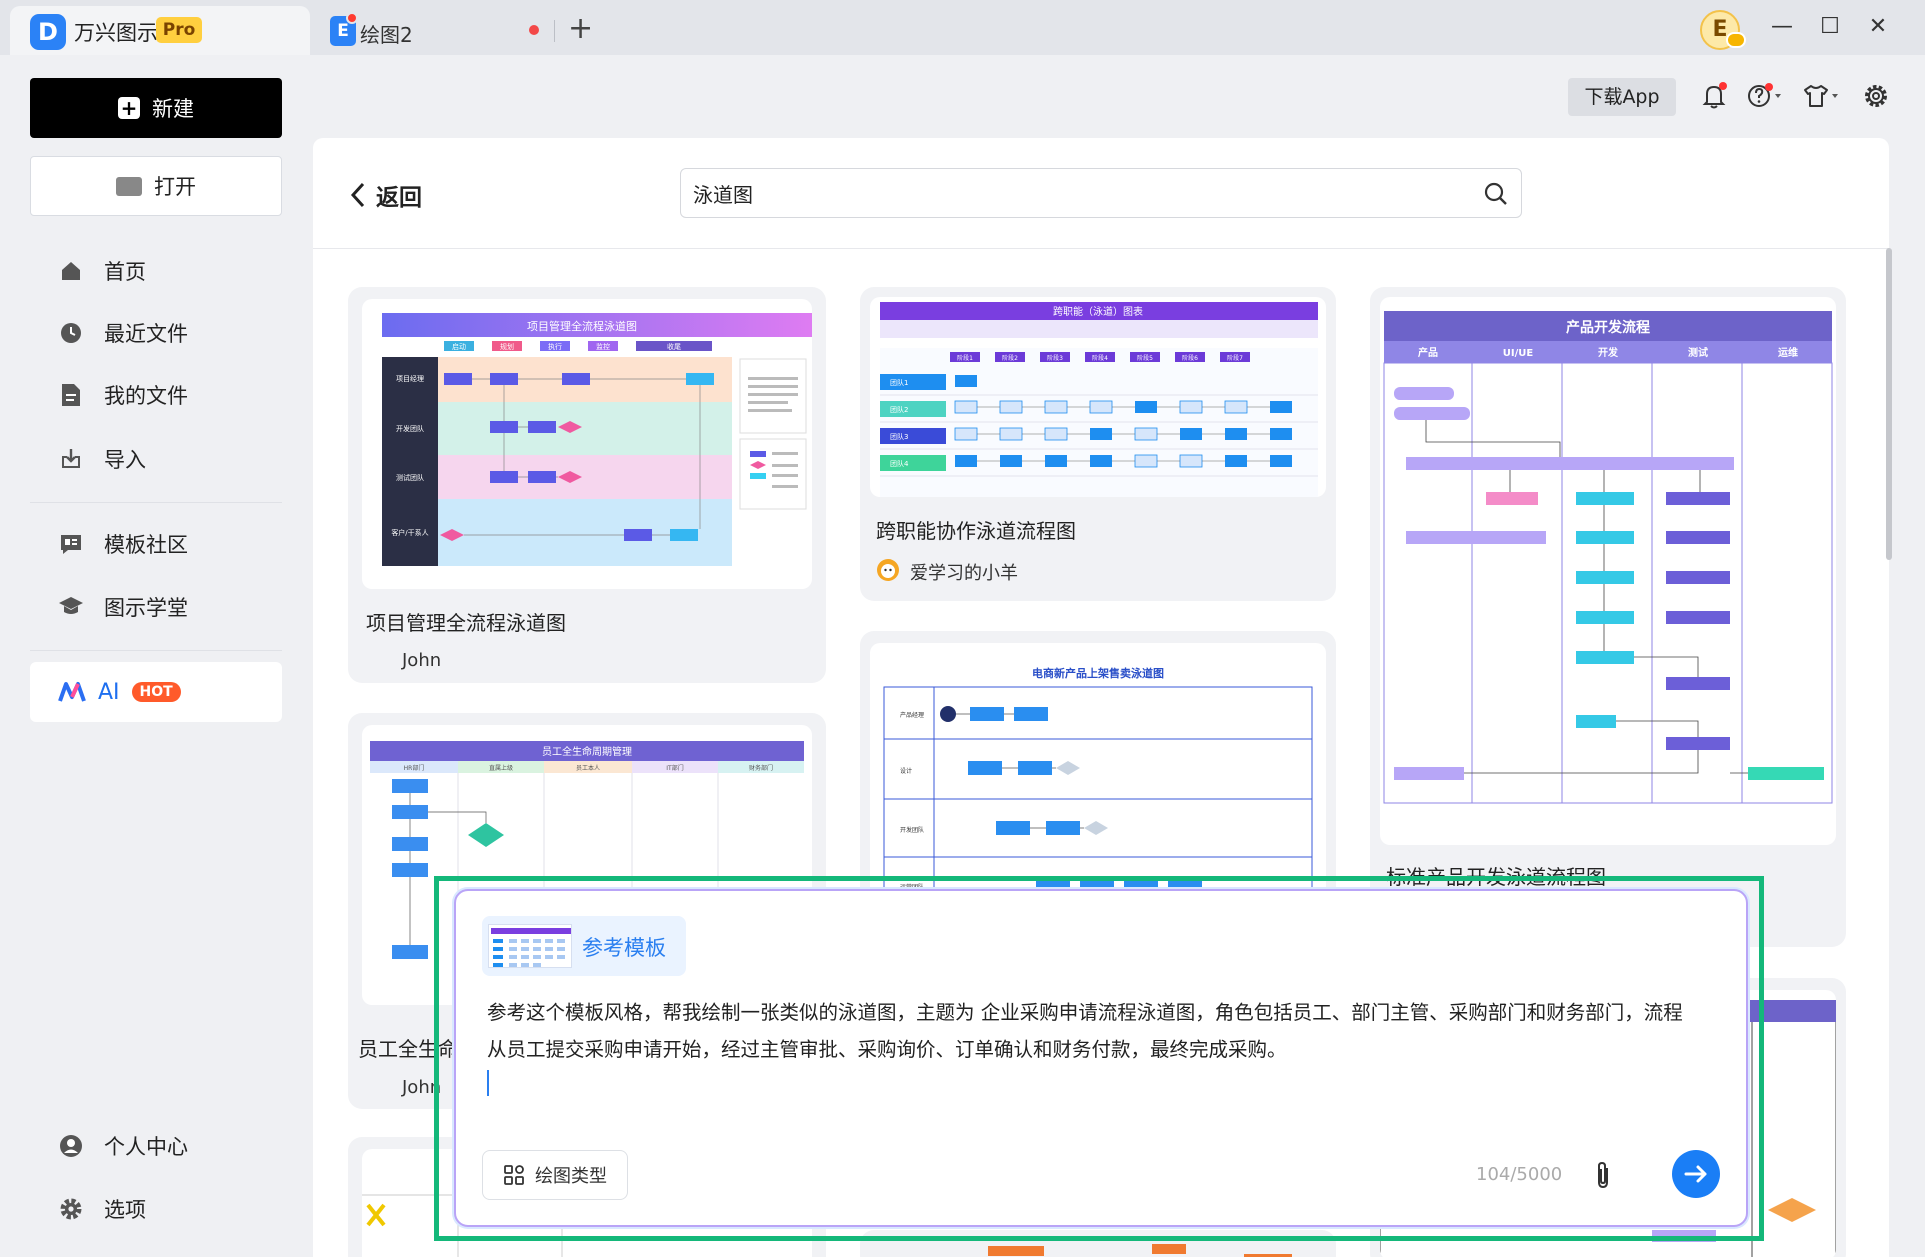 The image size is (1925, 1257). Describe the element at coordinates (1145, 358) in the screenshot. I see `phase-label: 阶段5` at that location.